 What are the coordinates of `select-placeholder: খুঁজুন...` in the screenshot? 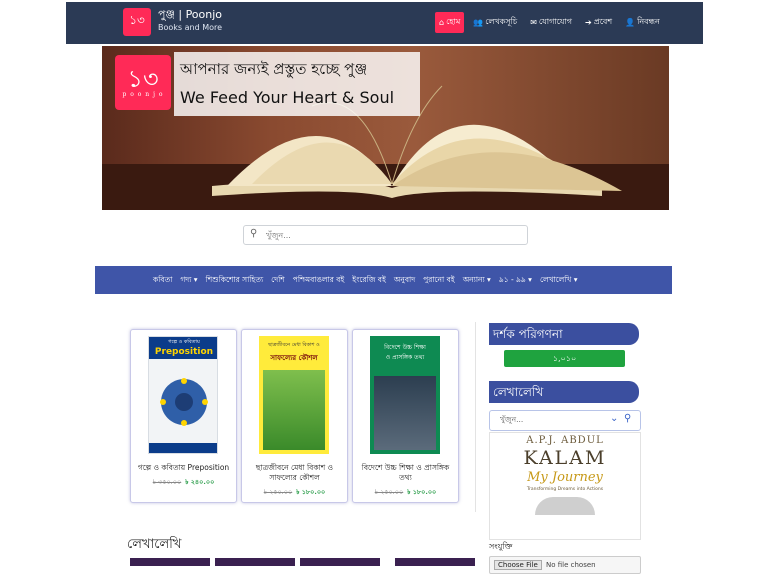 It's located at (512, 419).